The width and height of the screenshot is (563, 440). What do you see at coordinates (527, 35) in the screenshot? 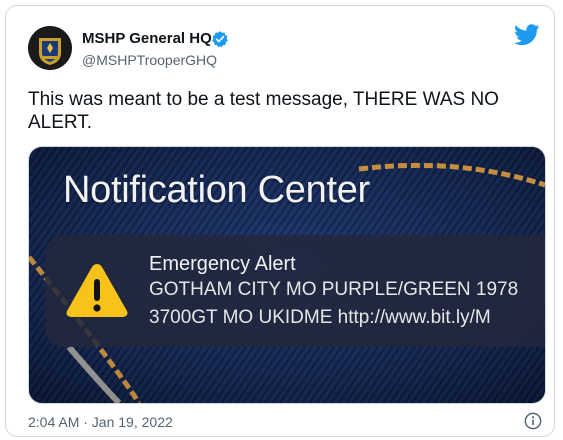
I see `twitter-bird-icon` at bounding box center [527, 35].